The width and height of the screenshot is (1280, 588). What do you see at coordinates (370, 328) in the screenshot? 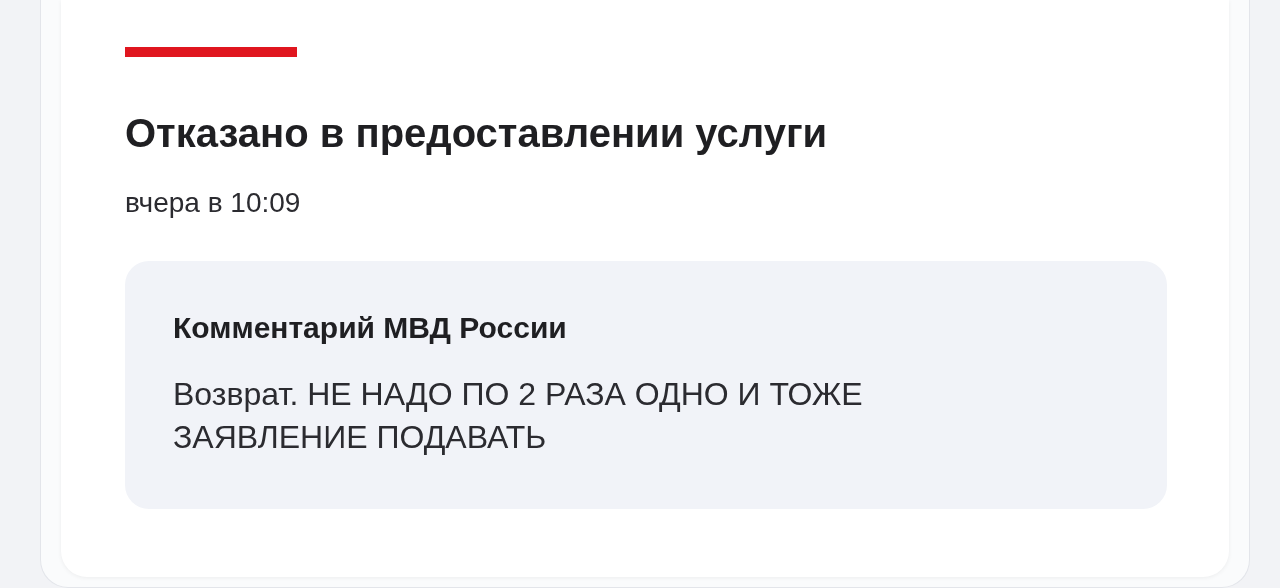
I see `comment-heading: Комментарий МВД России` at bounding box center [370, 328].